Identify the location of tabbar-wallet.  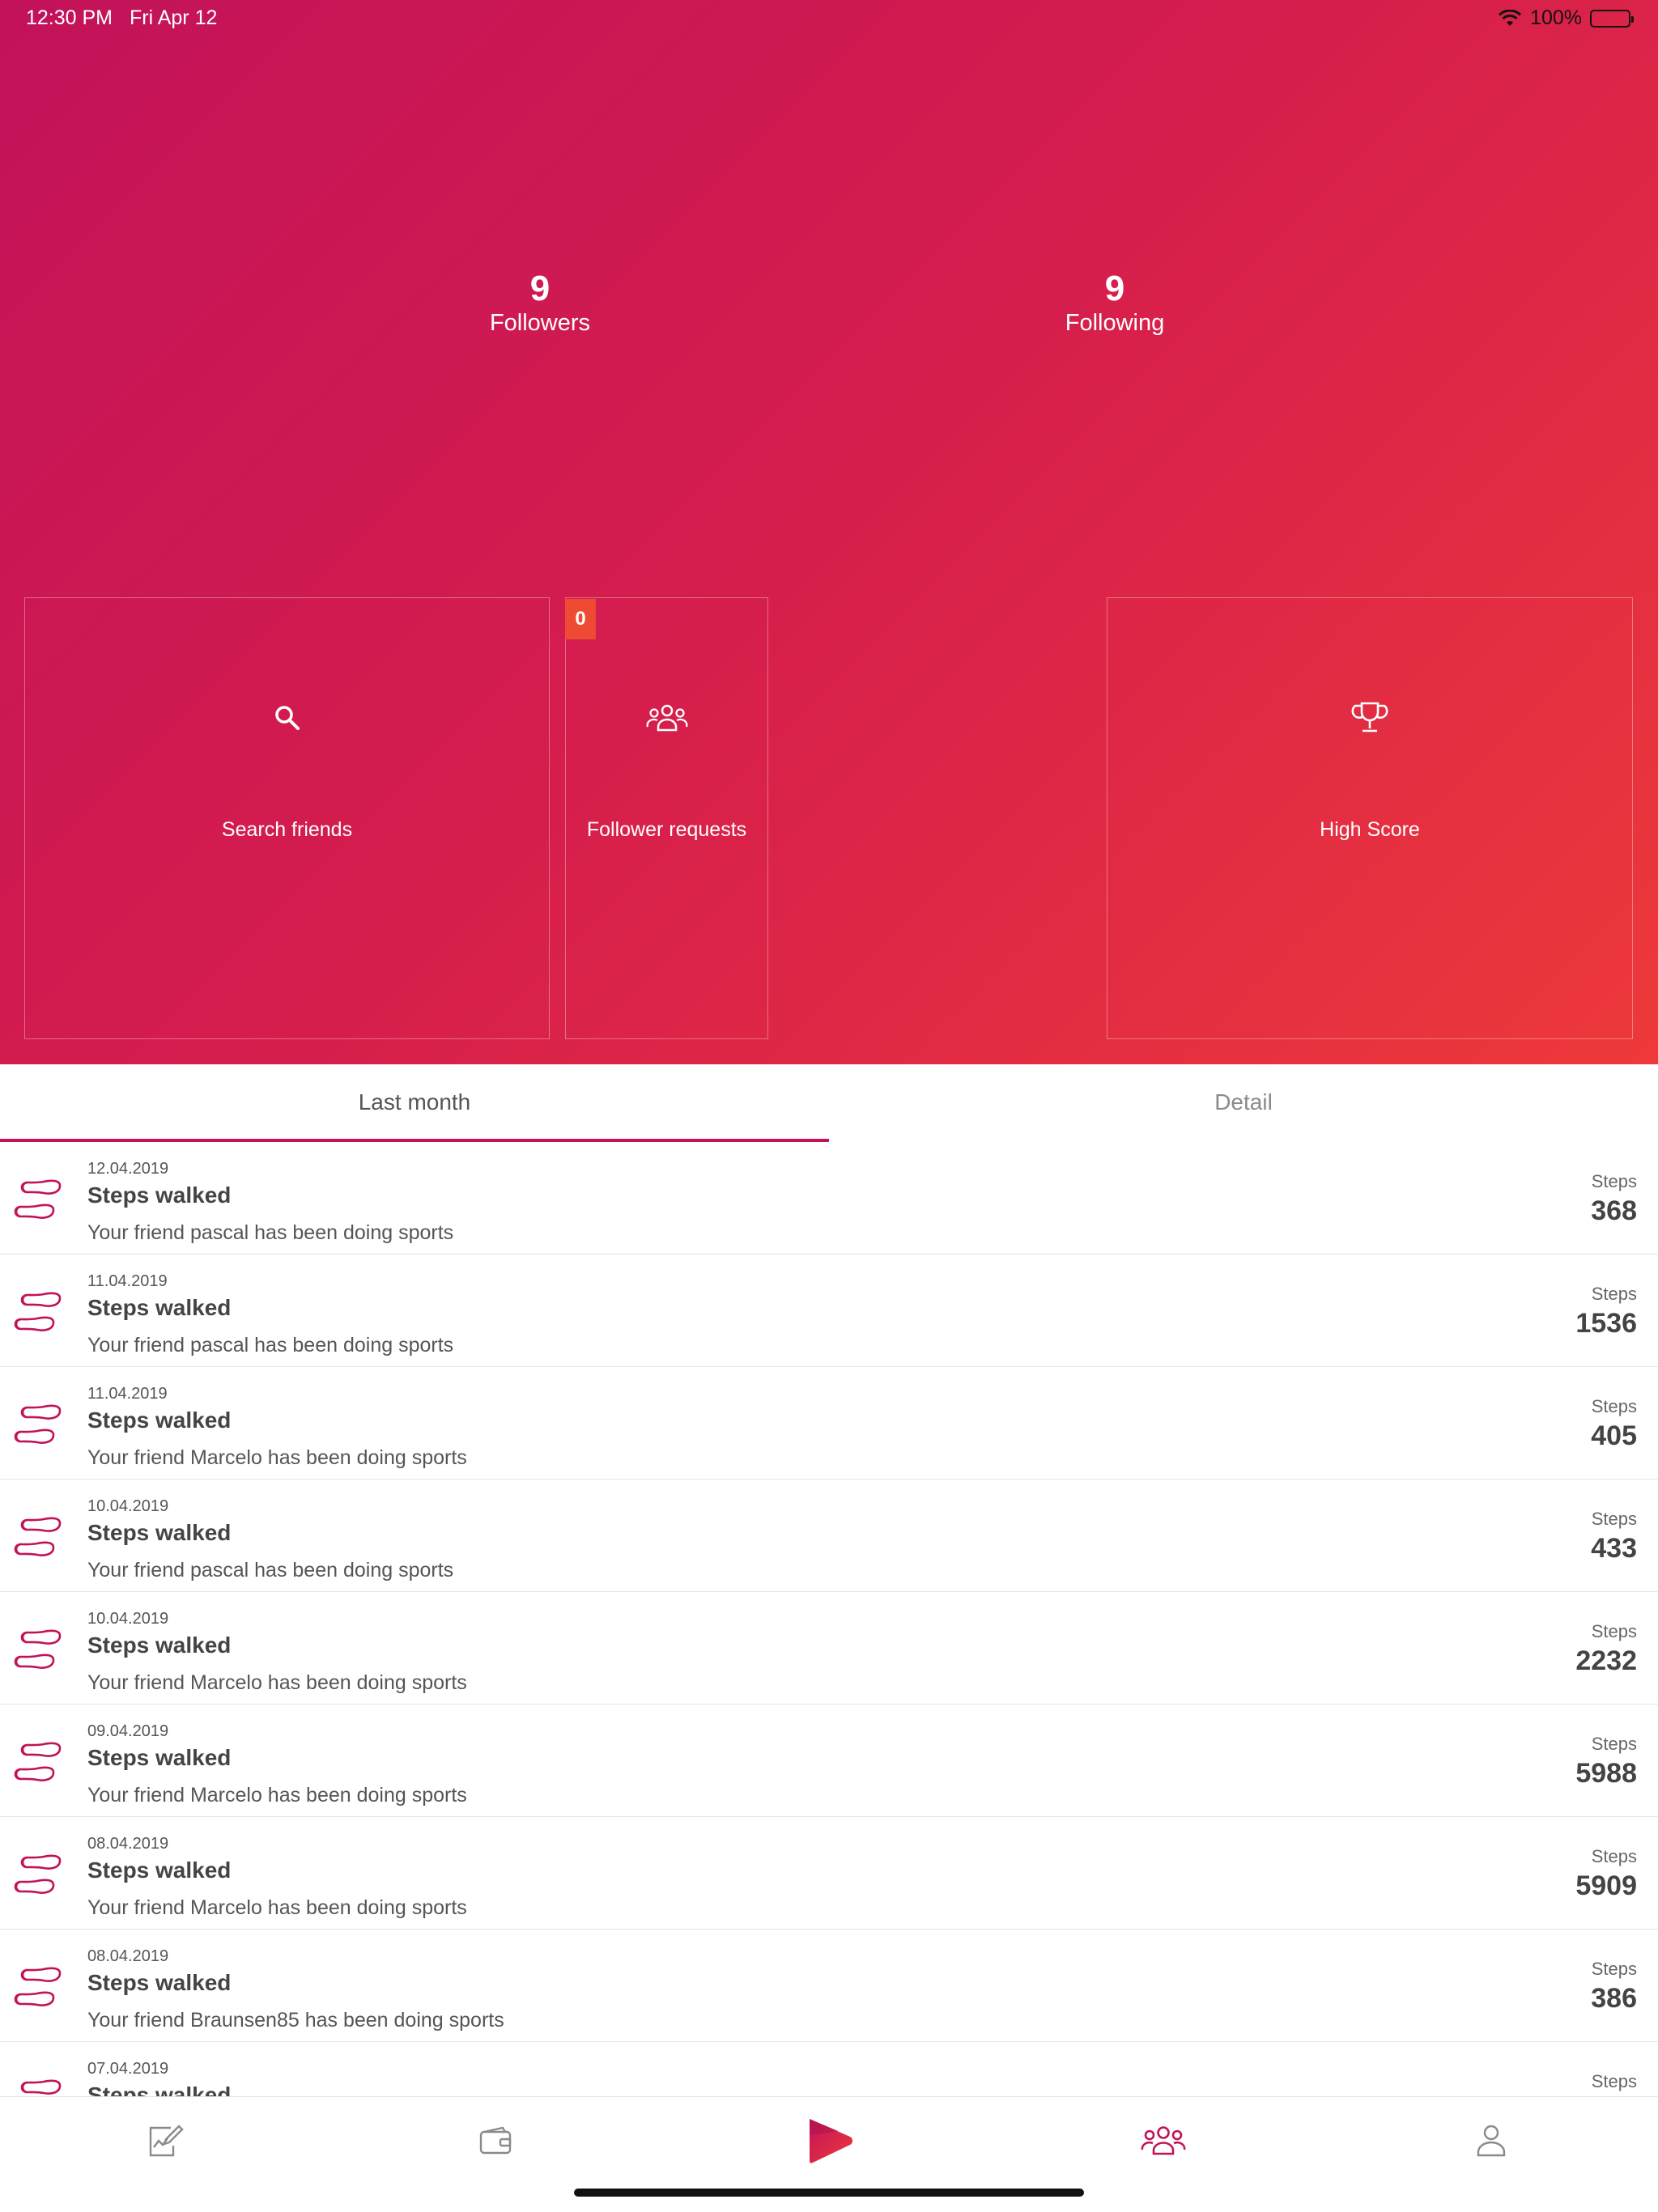
(496, 2140).